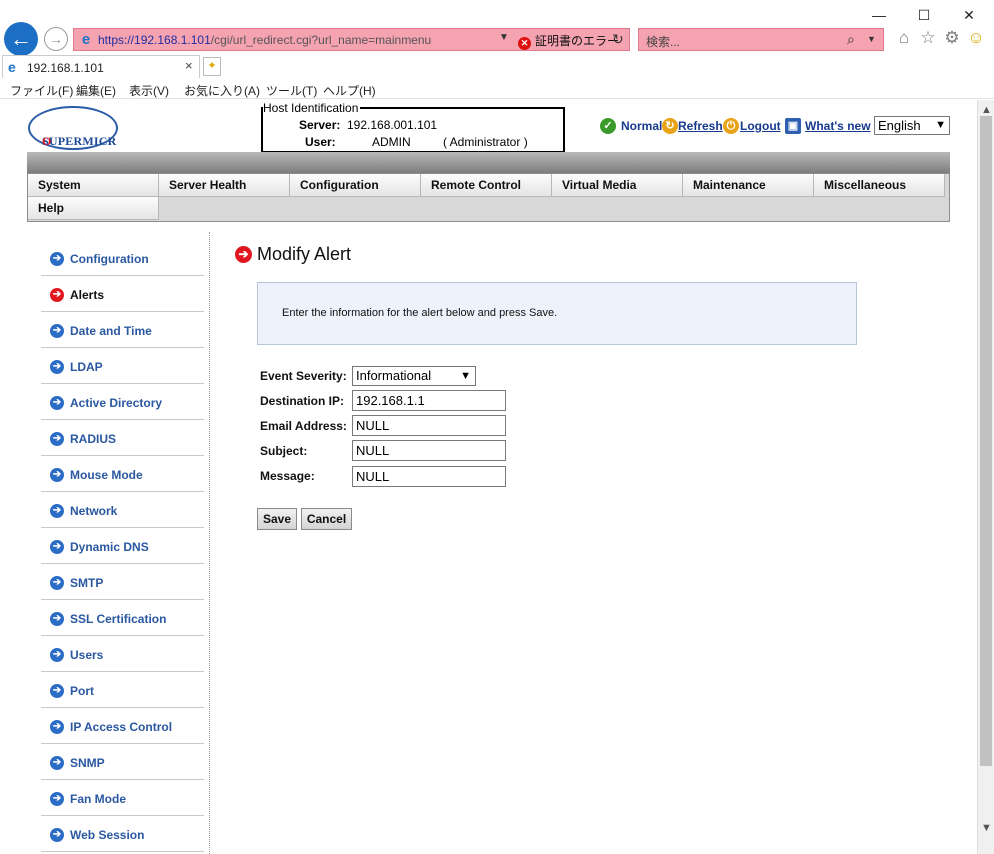 This screenshot has width=994, height=854. What do you see at coordinates (952, 38) in the screenshot?
I see `settings-gear-icon: ⚙` at bounding box center [952, 38].